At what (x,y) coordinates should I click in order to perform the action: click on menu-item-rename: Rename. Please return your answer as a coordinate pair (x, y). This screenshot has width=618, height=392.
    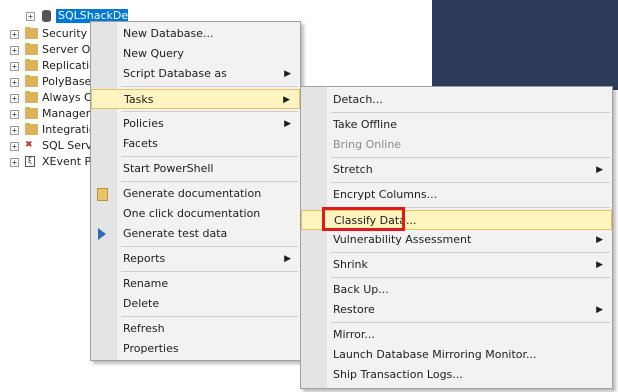
    Looking at the image, I should click on (195, 284).